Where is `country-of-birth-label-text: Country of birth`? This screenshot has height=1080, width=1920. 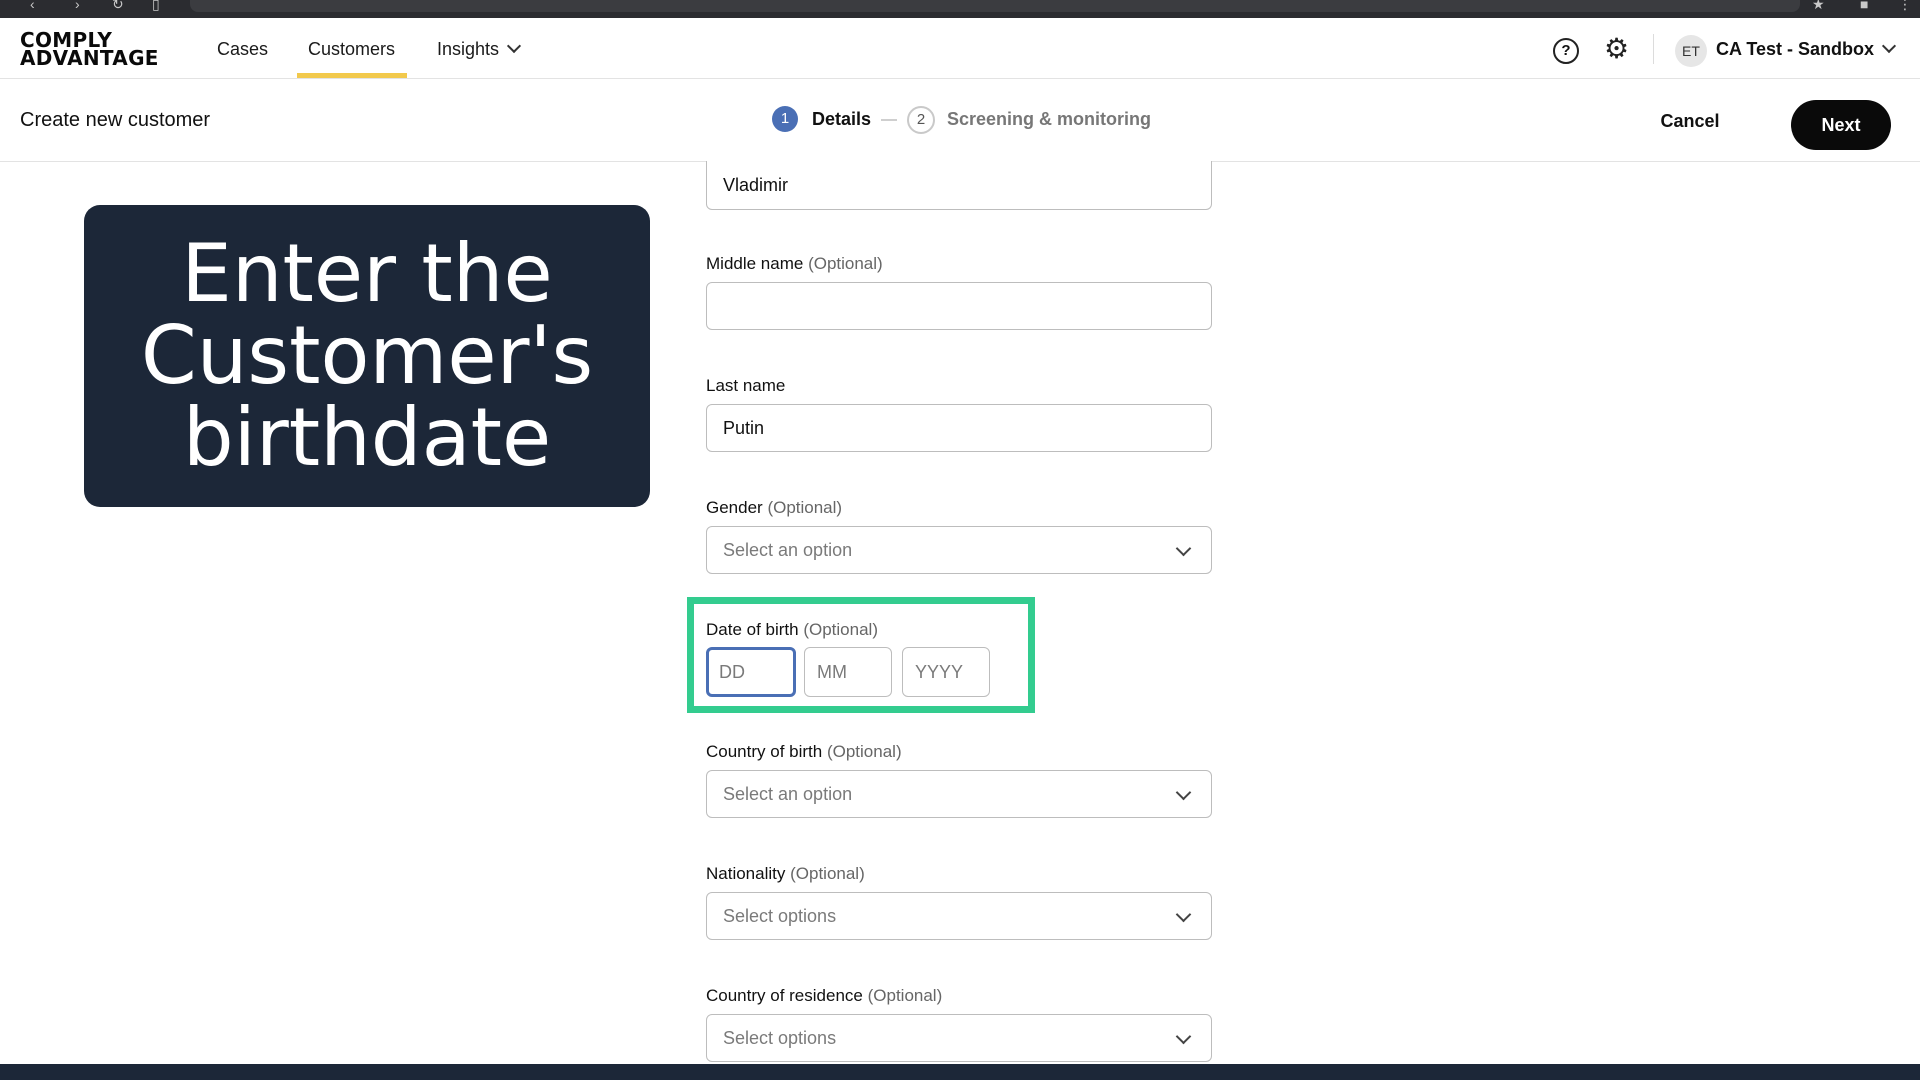 country-of-birth-label-text: Country of birth is located at coordinates (764, 751).